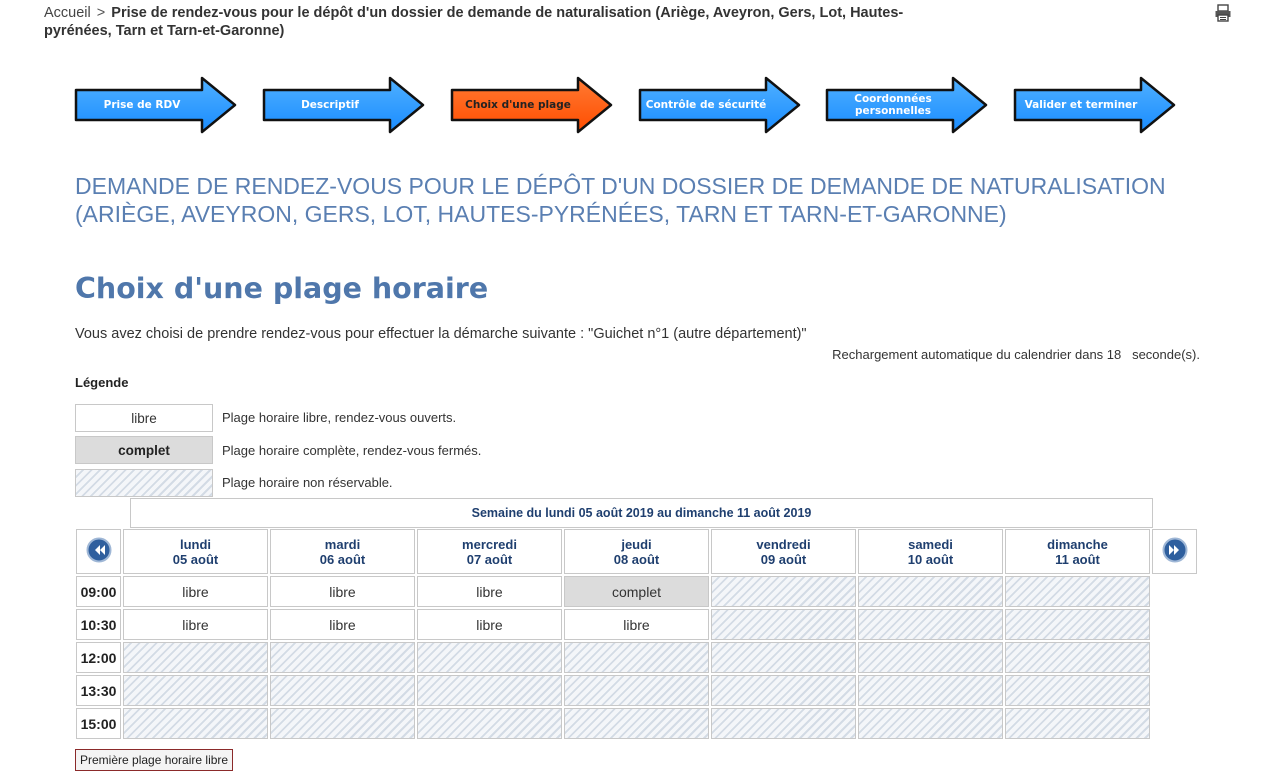  I want to click on time-row: 09:00 libre libre libre complet, so click(636, 591).